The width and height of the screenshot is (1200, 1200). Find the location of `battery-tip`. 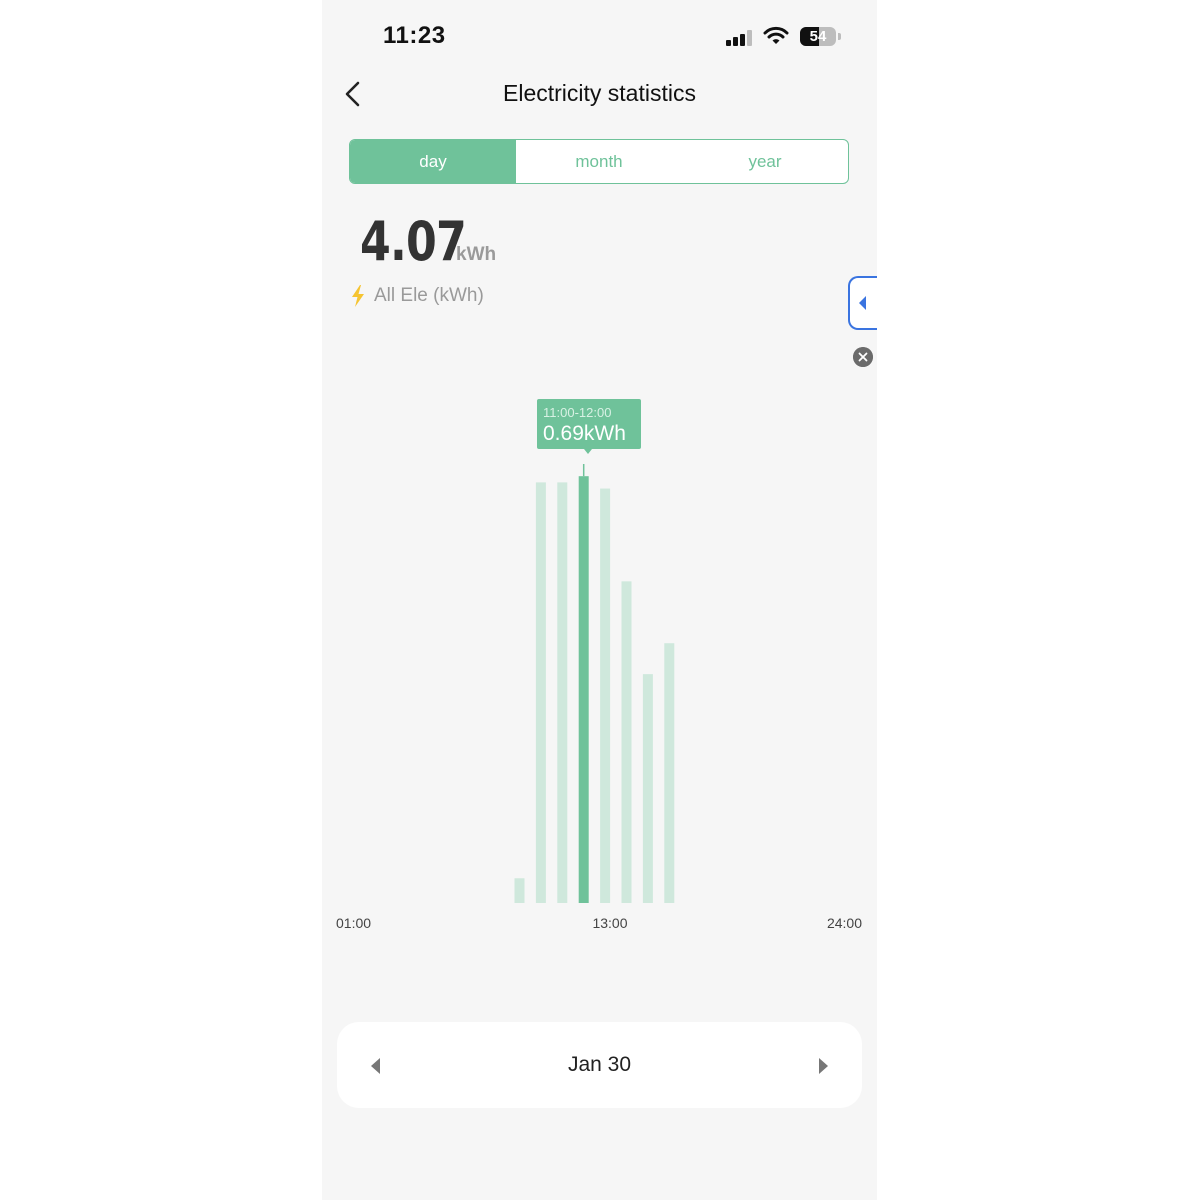

battery-tip is located at coordinates (839, 36).